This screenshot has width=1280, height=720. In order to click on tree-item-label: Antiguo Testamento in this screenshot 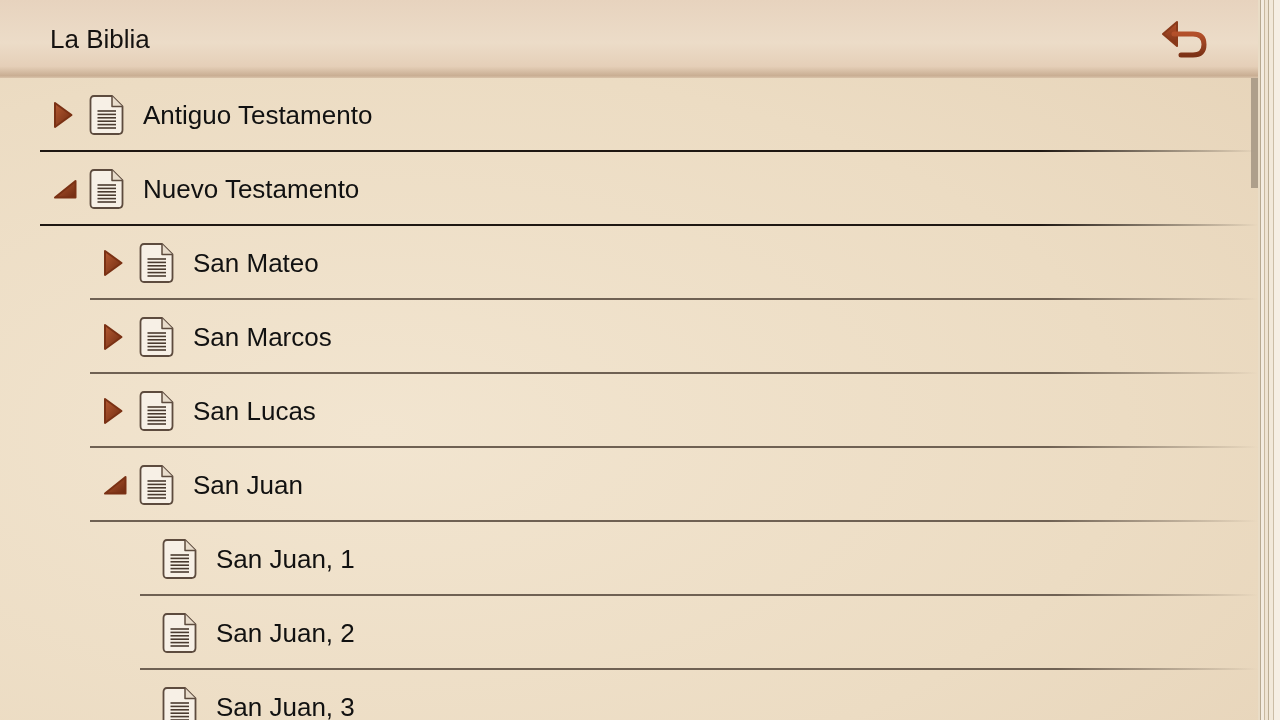, I will do `click(258, 115)`.